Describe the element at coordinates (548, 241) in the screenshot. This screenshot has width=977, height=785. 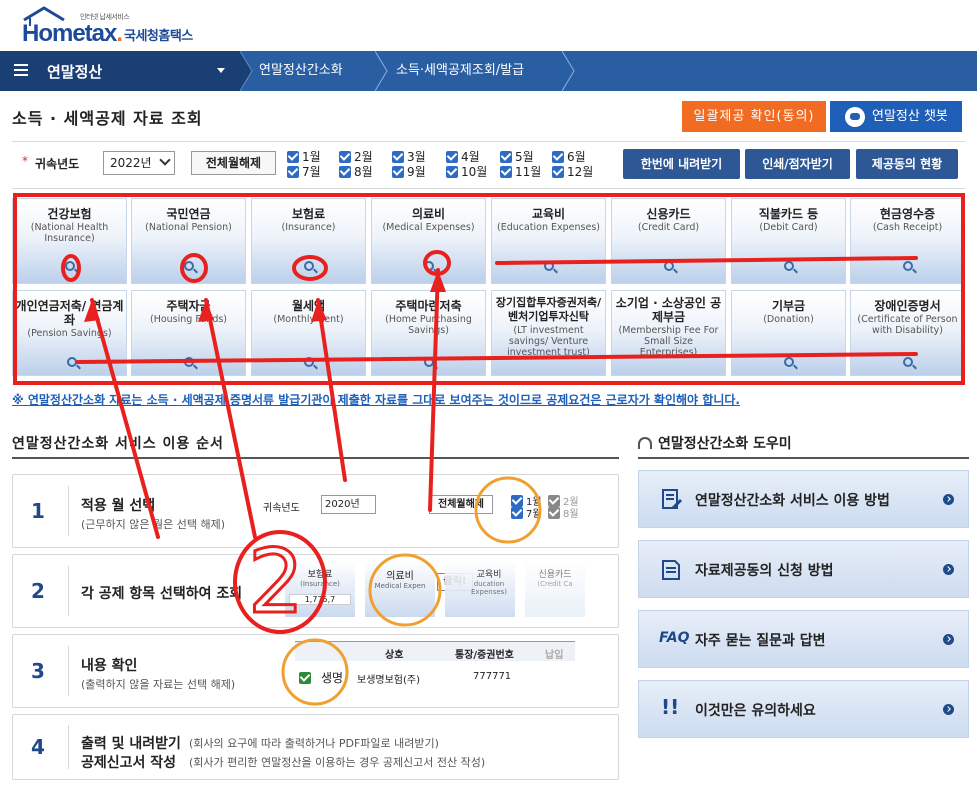
I see `tile-education-expenses: 교육비 (Education Expenses)` at that location.